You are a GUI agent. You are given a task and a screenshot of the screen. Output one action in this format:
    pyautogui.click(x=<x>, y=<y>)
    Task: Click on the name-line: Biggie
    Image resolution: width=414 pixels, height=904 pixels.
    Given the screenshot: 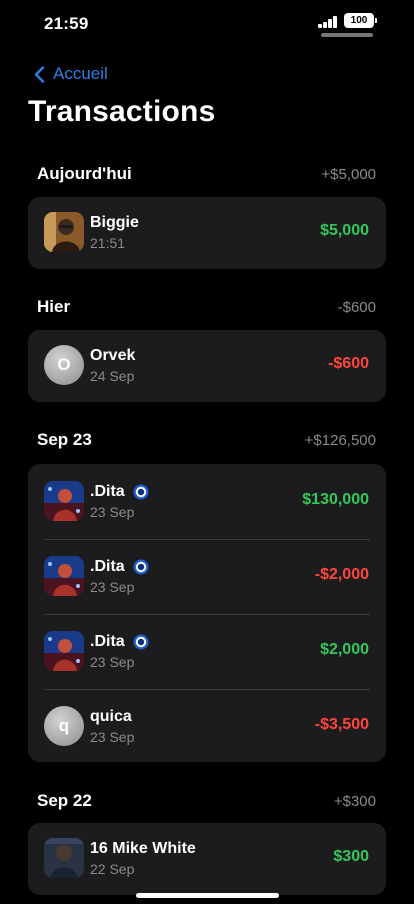 What is the action you would take?
    pyautogui.click(x=114, y=223)
    